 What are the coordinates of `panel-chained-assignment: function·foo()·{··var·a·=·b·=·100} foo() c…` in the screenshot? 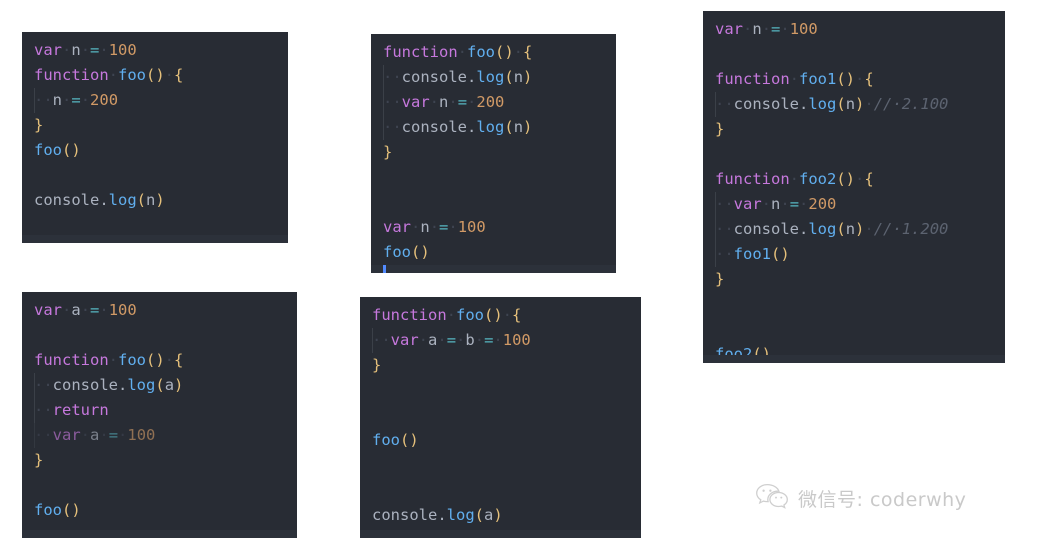 It's located at (500, 417).